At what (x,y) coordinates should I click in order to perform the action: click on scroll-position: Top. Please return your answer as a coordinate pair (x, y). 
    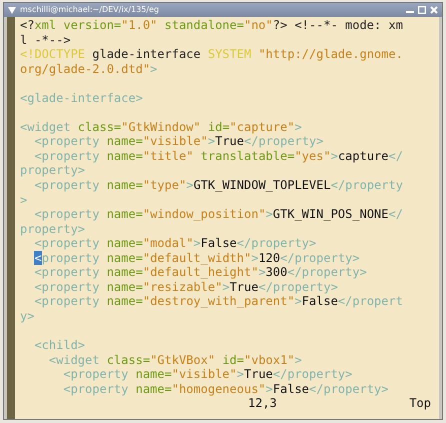
    Looking at the image, I should click on (420, 403).